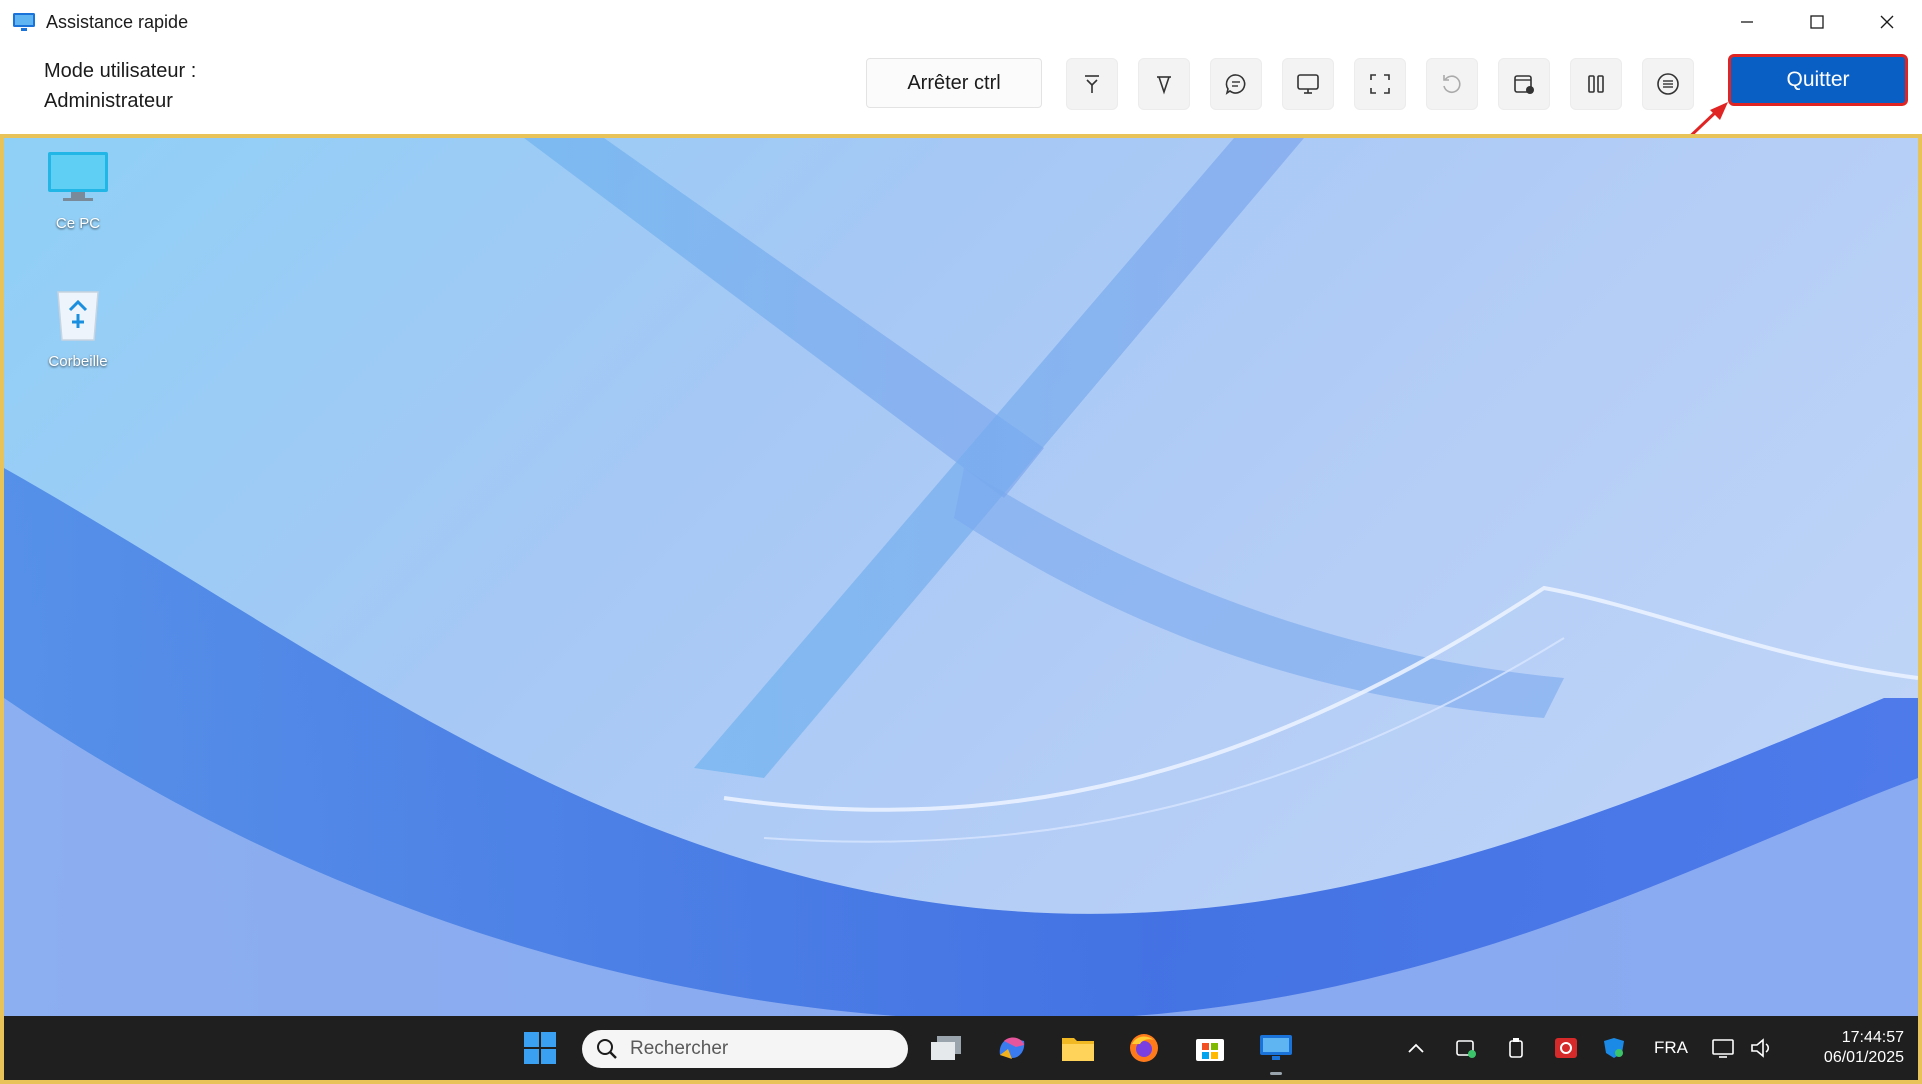  I want to click on monitor-icon, so click(1308, 84).